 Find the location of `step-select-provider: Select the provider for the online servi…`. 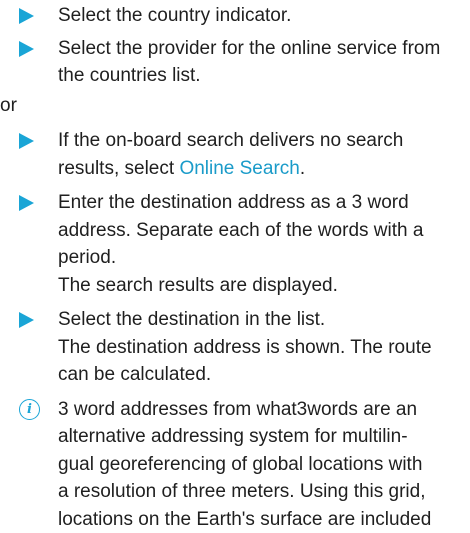

step-select-provider: Select the provider for the online servi… is located at coordinates (235, 62).